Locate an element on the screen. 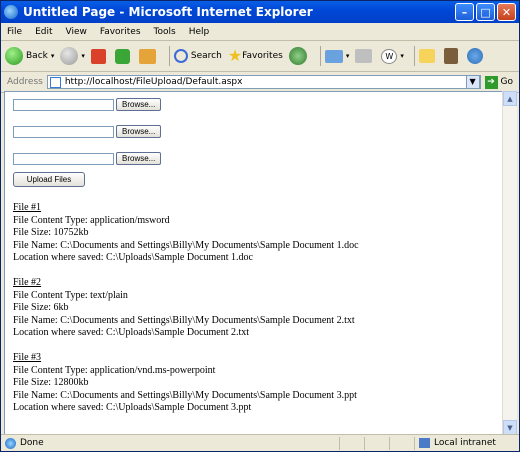  stop-icon is located at coordinates (98, 56).